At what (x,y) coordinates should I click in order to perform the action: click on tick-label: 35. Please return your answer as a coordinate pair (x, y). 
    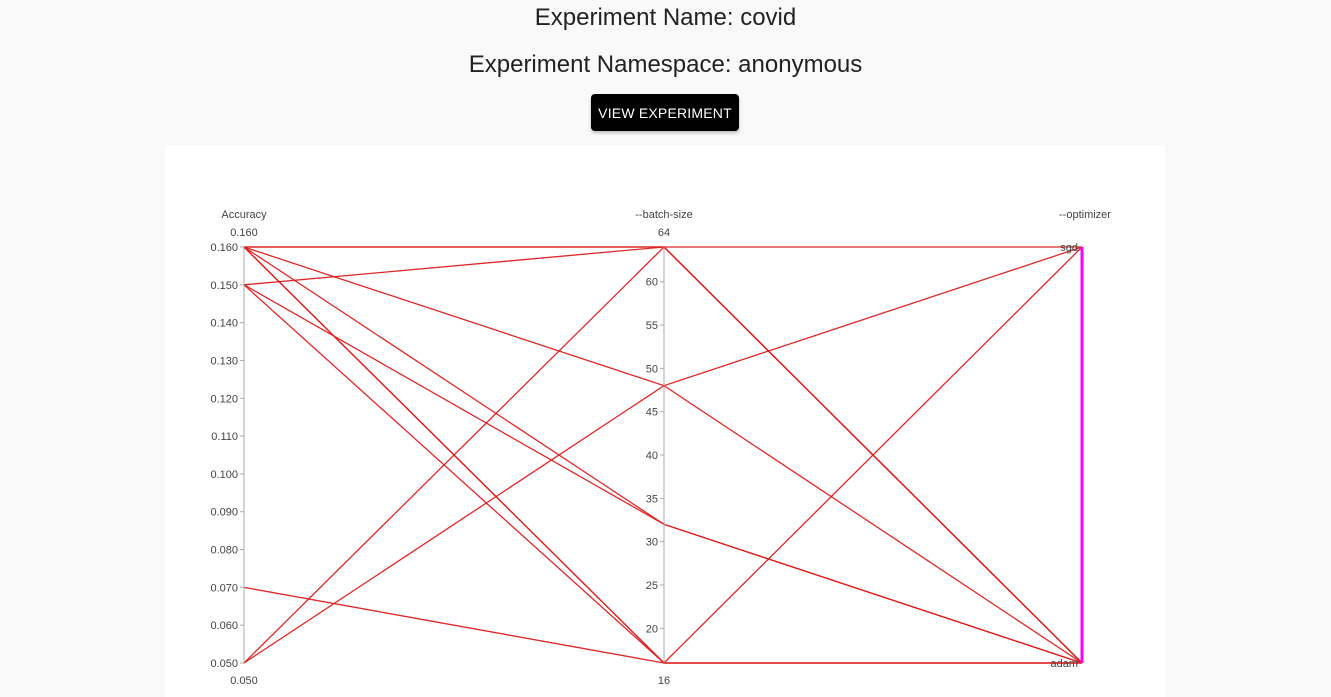
    Looking at the image, I should click on (652, 499).